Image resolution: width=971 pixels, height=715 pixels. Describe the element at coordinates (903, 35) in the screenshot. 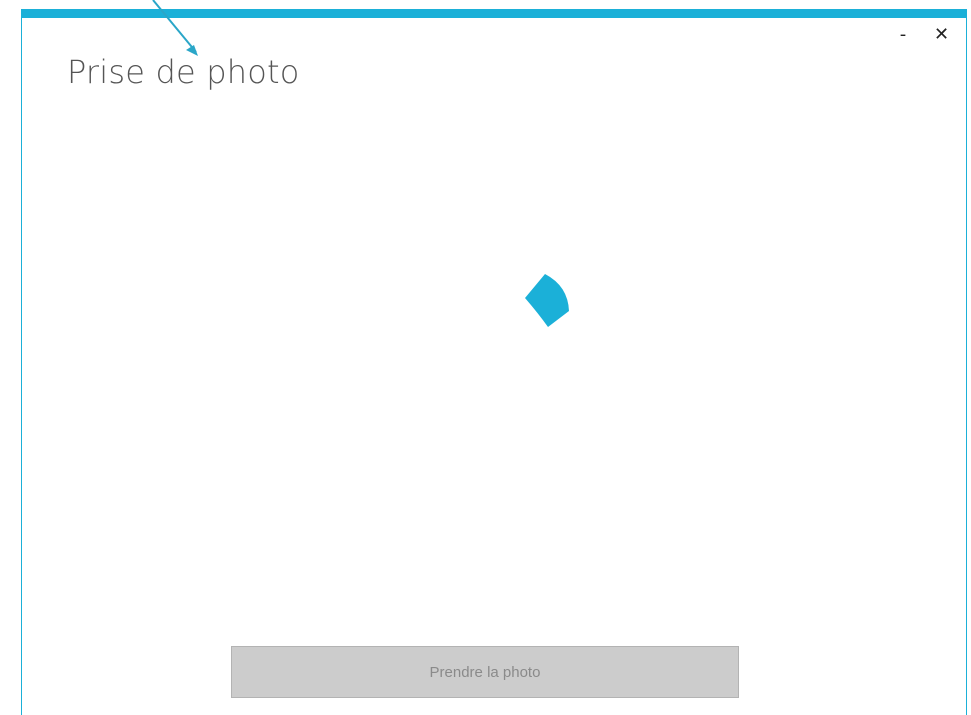

I see `minimize-button: -` at that location.